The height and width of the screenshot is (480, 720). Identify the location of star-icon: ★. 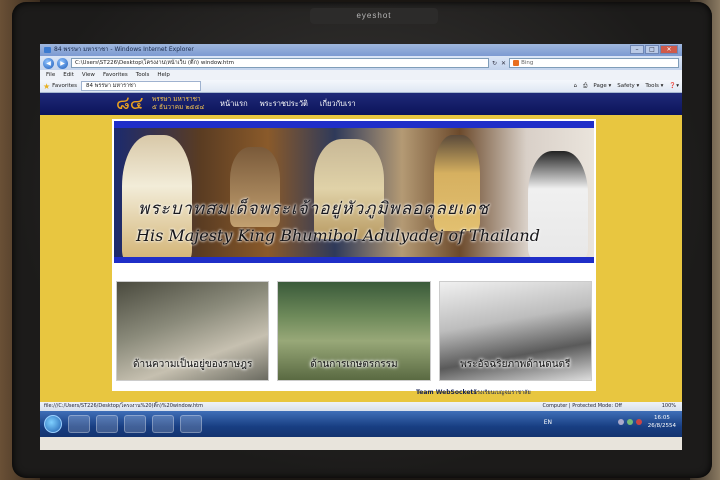
(47, 86).